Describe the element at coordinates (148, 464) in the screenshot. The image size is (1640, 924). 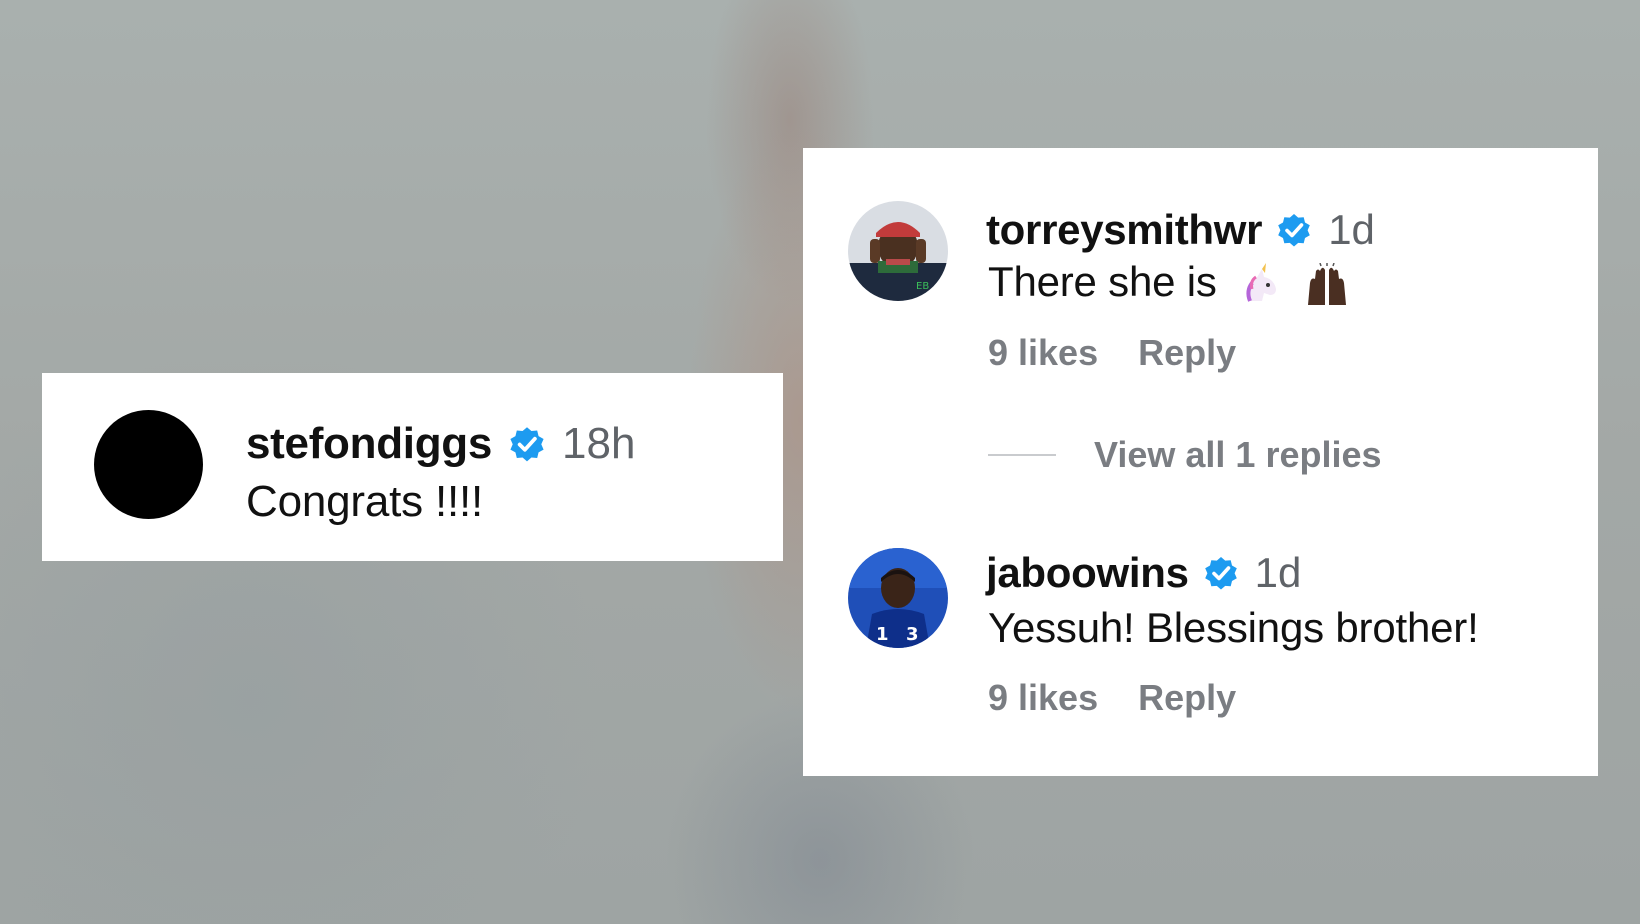
I see `avatar-stefondiggs` at that location.